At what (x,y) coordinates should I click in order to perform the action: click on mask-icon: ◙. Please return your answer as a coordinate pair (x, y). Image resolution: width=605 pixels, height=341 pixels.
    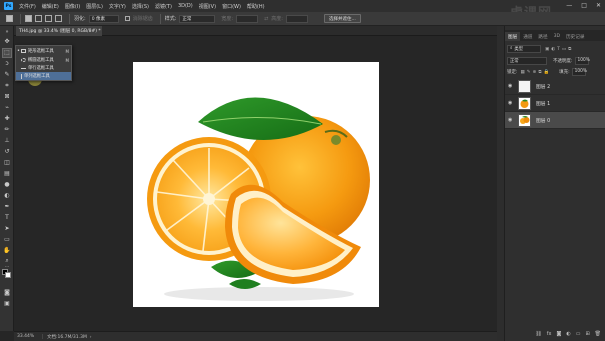
    Looking at the image, I should click on (558, 334).